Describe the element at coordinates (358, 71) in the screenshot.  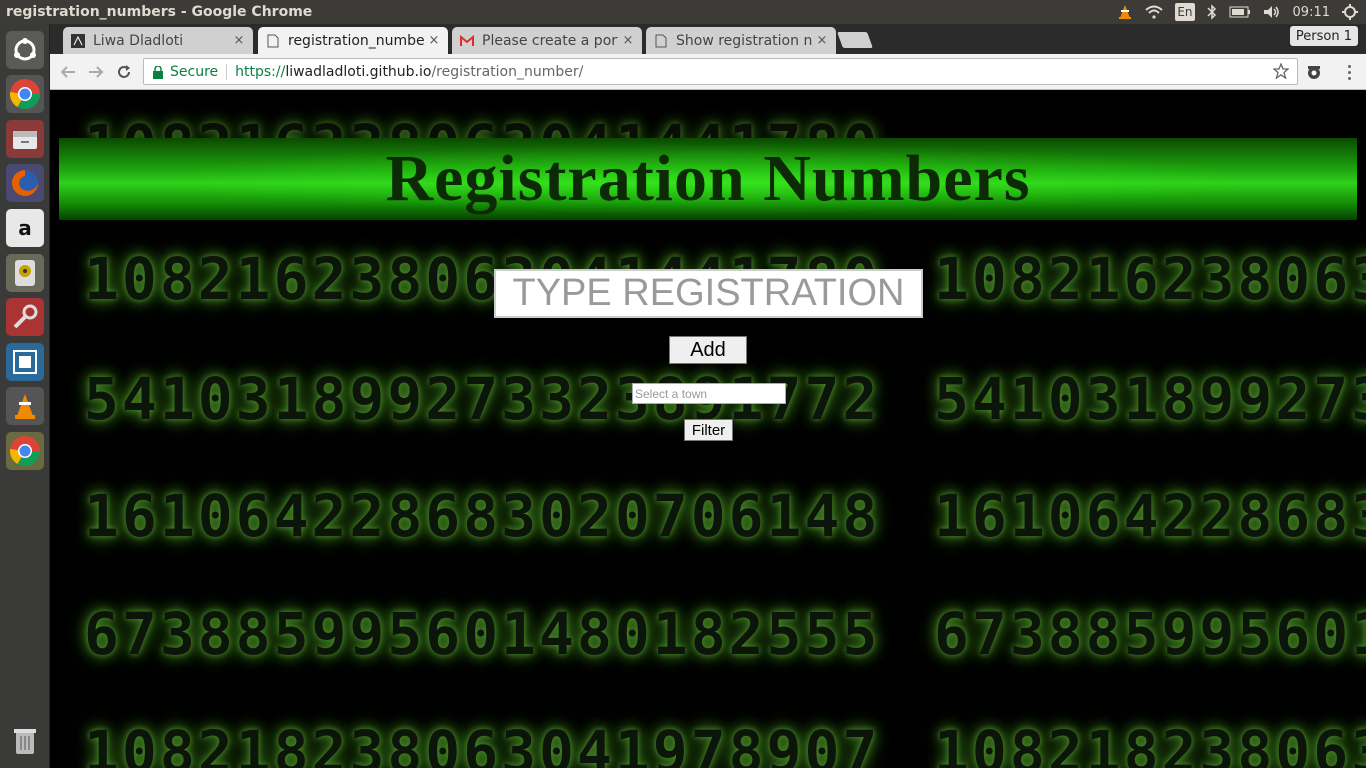
I see `url-host: liwadladloti.github.io` at that location.